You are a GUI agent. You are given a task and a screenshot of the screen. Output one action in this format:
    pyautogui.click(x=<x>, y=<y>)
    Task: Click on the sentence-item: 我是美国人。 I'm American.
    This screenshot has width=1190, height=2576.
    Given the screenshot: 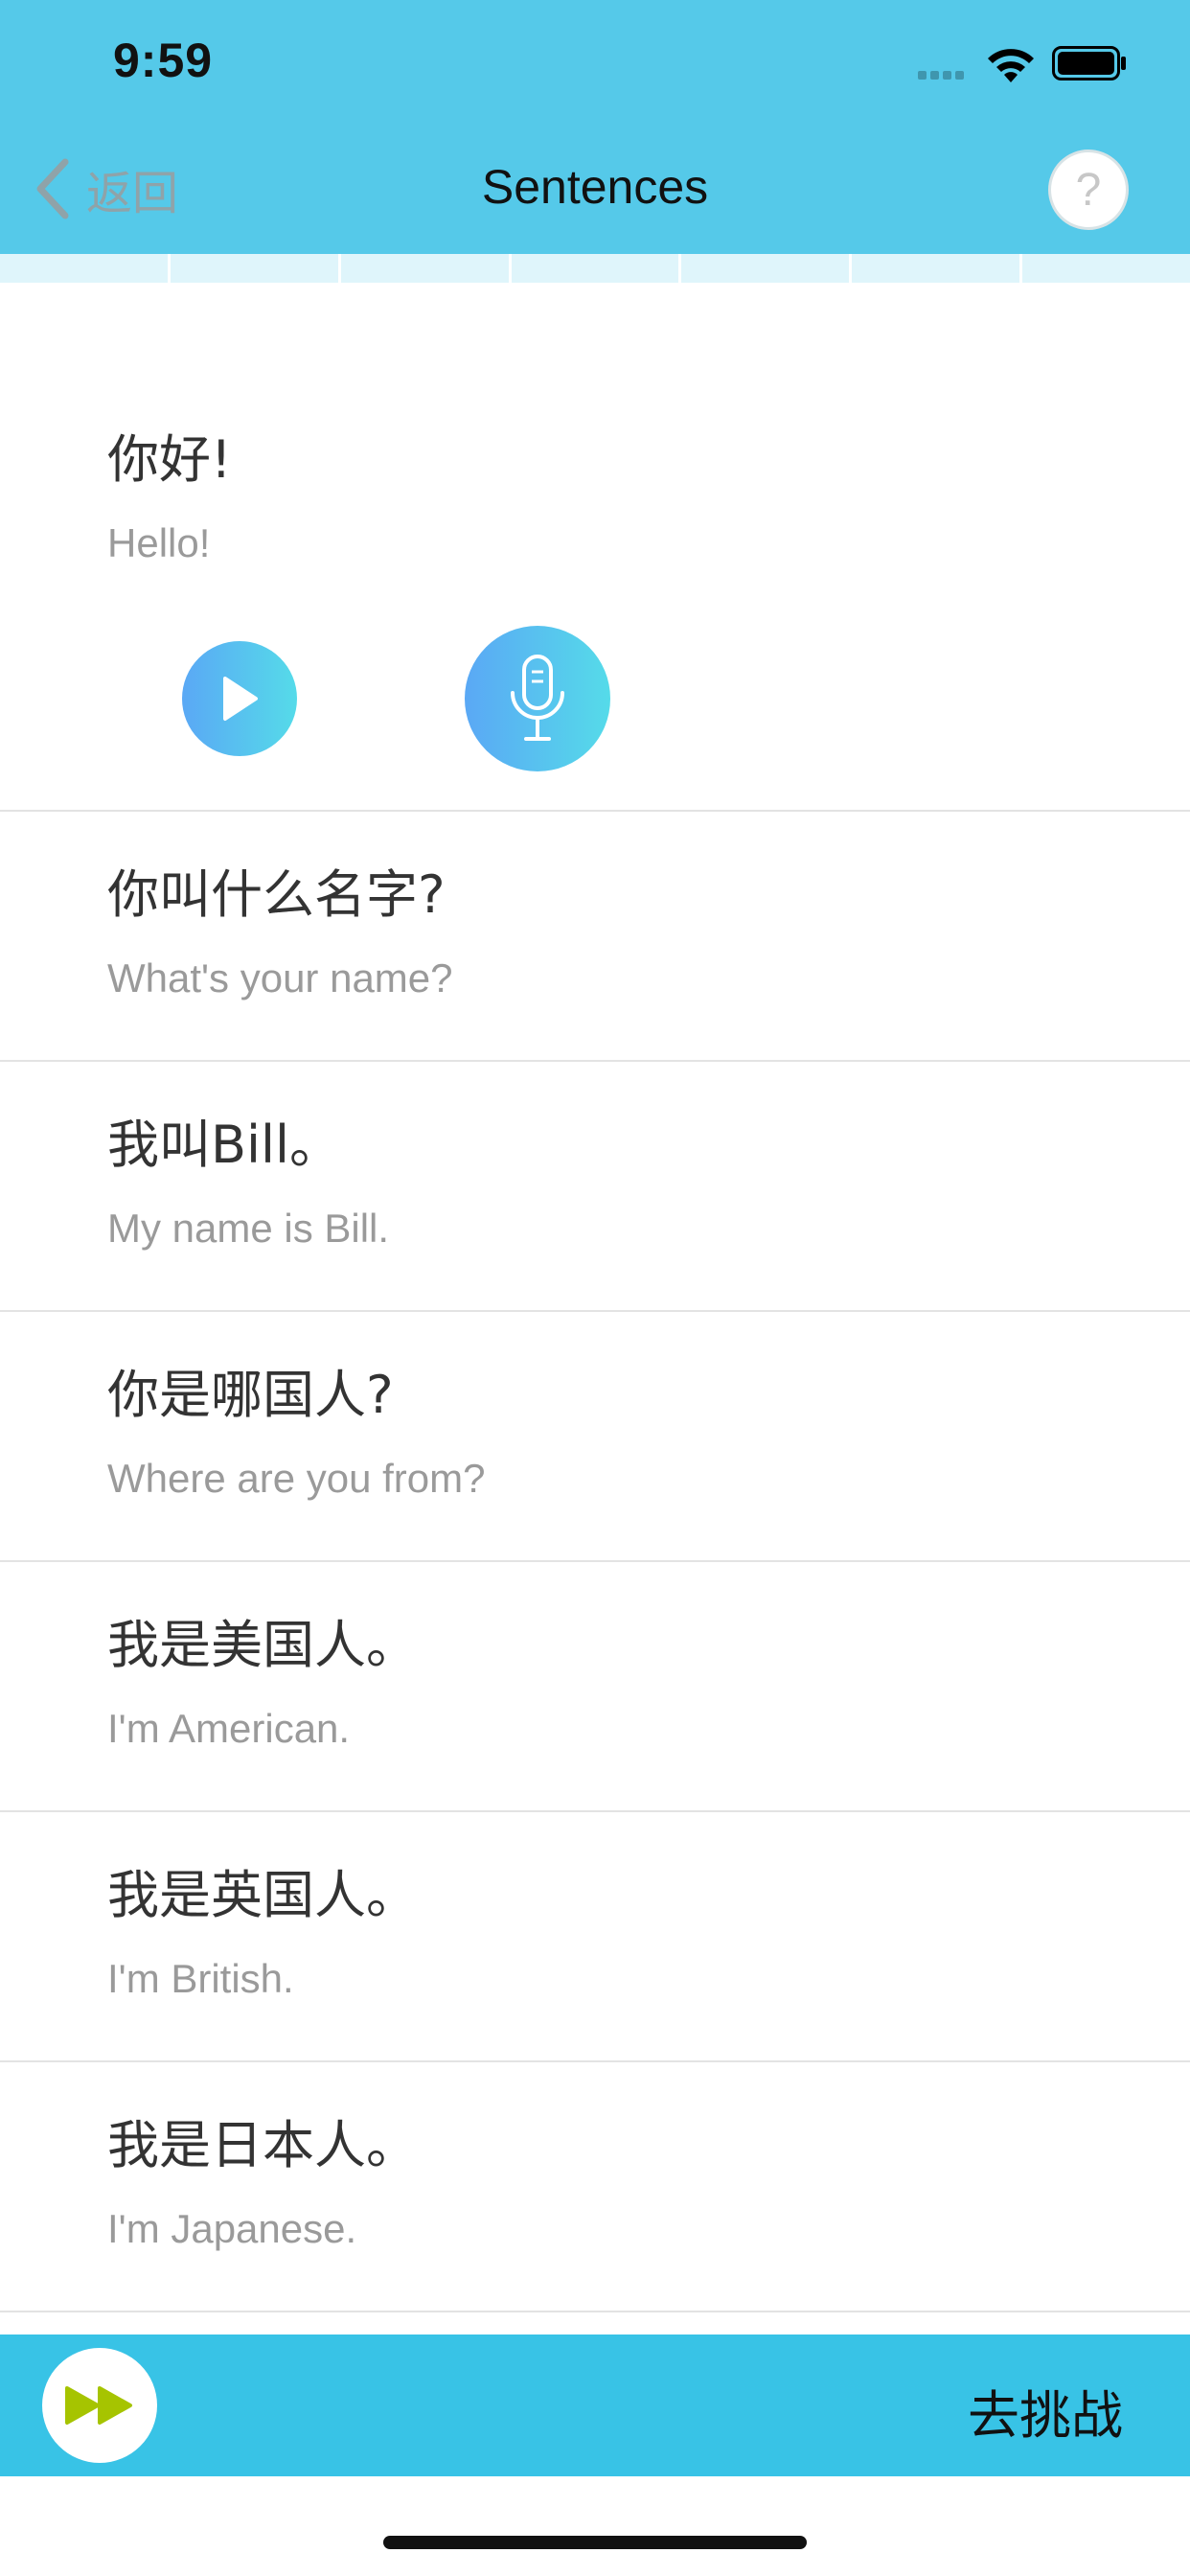 What is the action you would take?
    pyautogui.click(x=595, y=1687)
    